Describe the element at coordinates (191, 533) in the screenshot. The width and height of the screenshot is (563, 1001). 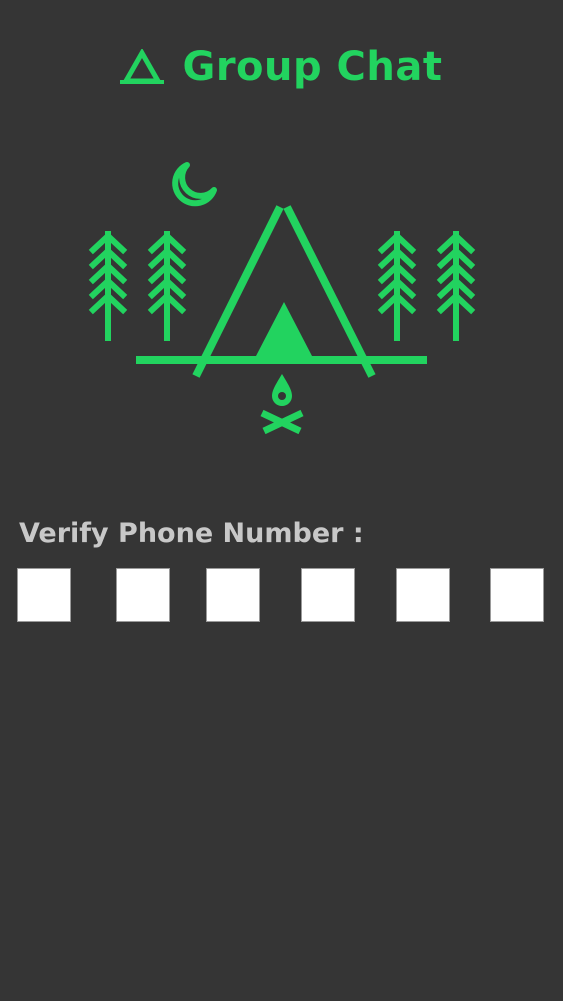
I see `verify-phone-label: Verify Phone Number :` at that location.